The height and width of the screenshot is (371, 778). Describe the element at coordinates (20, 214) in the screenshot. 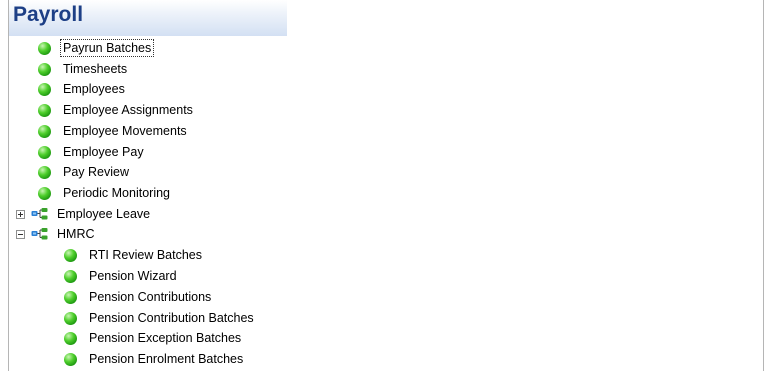

I see `plus-box-icon` at that location.